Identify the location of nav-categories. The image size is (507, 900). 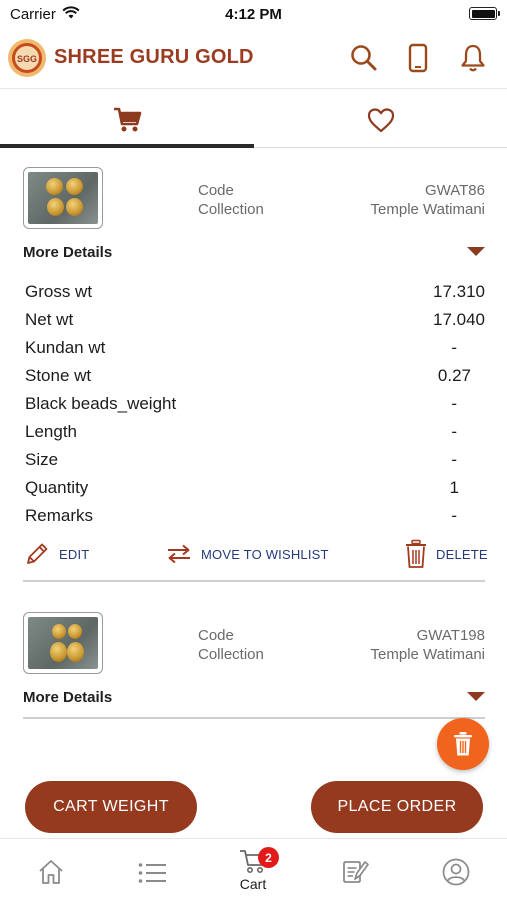
(152, 871).